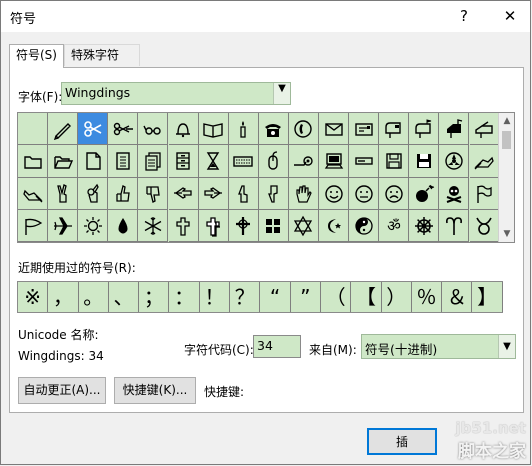 This screenshot has height=466, width=532. I want to click on from-select: 符号(十进制) ▼, so click(438, 346).